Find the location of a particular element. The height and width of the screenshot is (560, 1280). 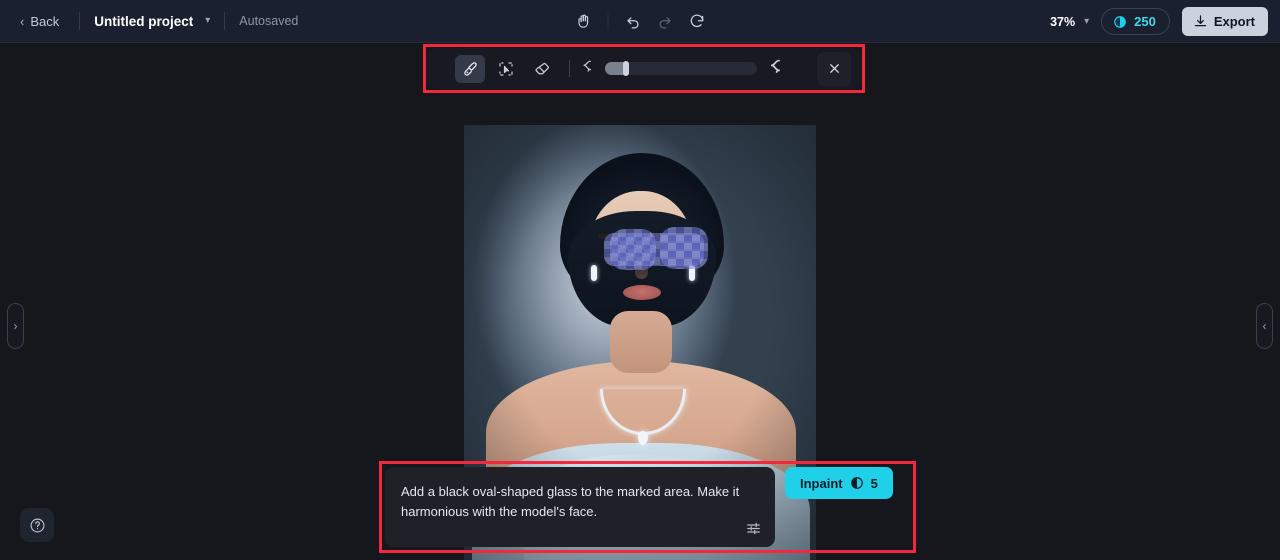

brush-tool is located at coordinates (470, 68).